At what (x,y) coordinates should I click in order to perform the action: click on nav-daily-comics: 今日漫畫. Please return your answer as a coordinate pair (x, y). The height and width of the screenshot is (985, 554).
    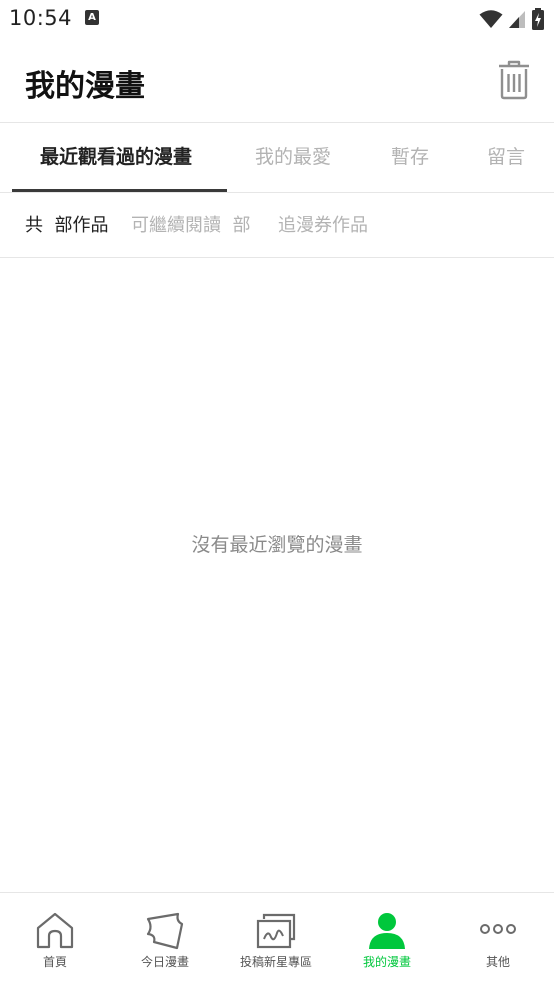
    Looking at the image, I should click on (165, 939).